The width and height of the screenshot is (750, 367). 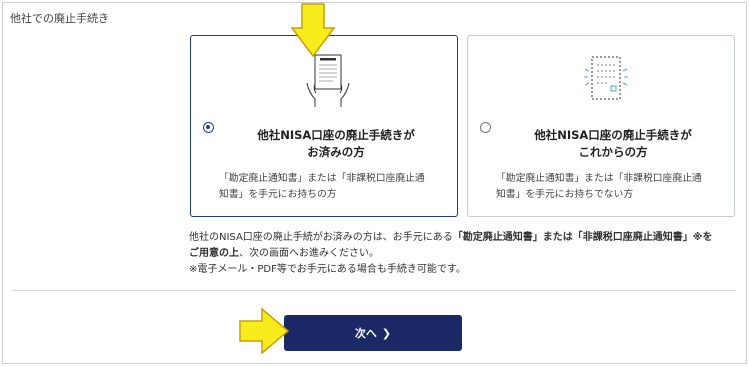 What do you see at coordinates (365, 333) in the screenshot?
I see `next-button-label: 次へ` at bounding box center [365, 333].